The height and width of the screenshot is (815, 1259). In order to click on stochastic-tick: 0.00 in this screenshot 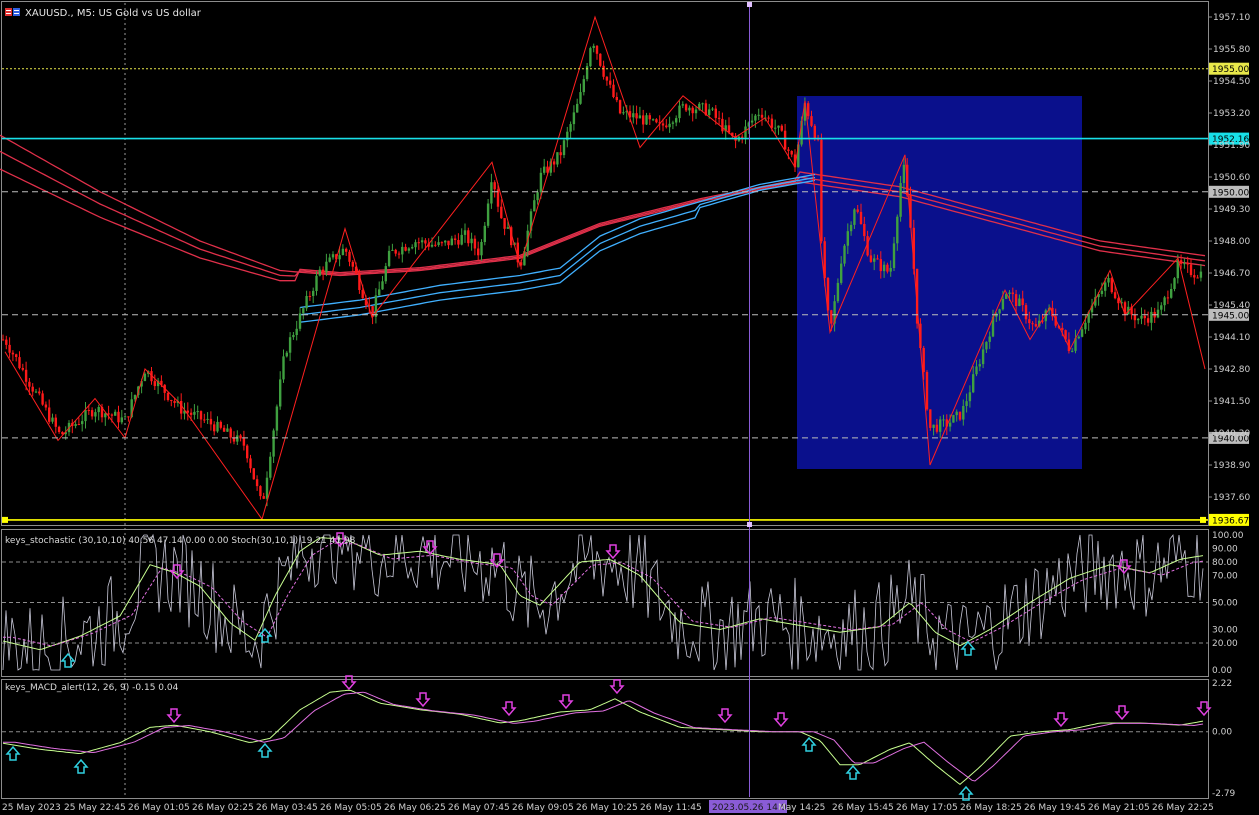, I will do `click(1222, 671)`.